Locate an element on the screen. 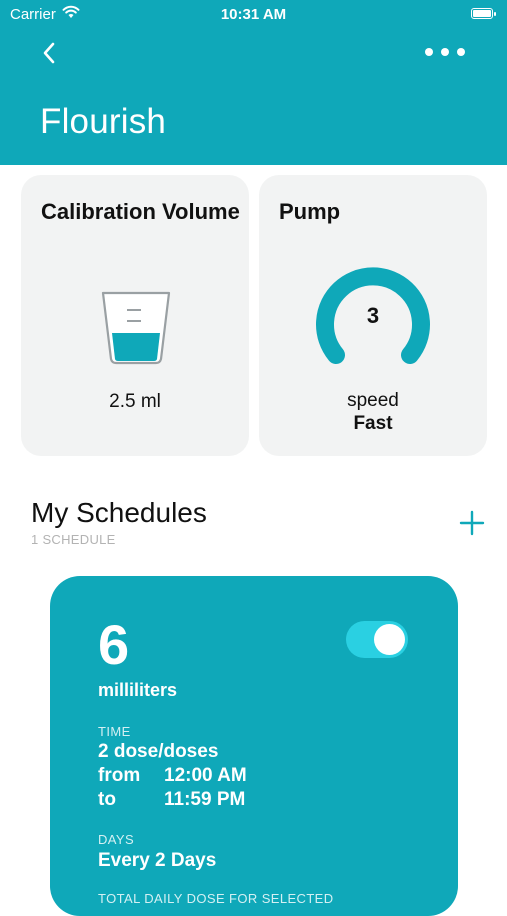  pump-card: Pump 3 speed Fast is located at coordinates (373, 315).